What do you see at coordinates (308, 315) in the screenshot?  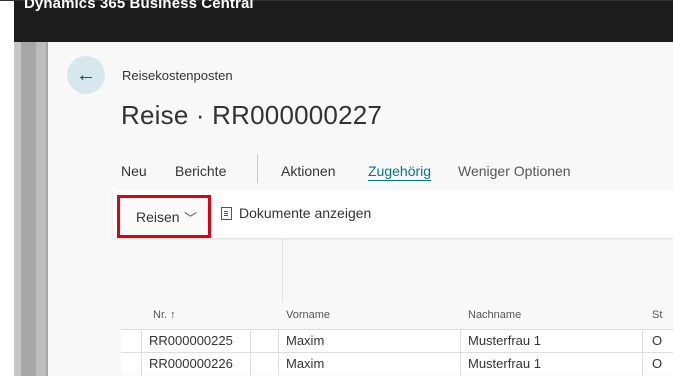 I see `column-header-vorname: Vorname` at bounding box center [308, 315].